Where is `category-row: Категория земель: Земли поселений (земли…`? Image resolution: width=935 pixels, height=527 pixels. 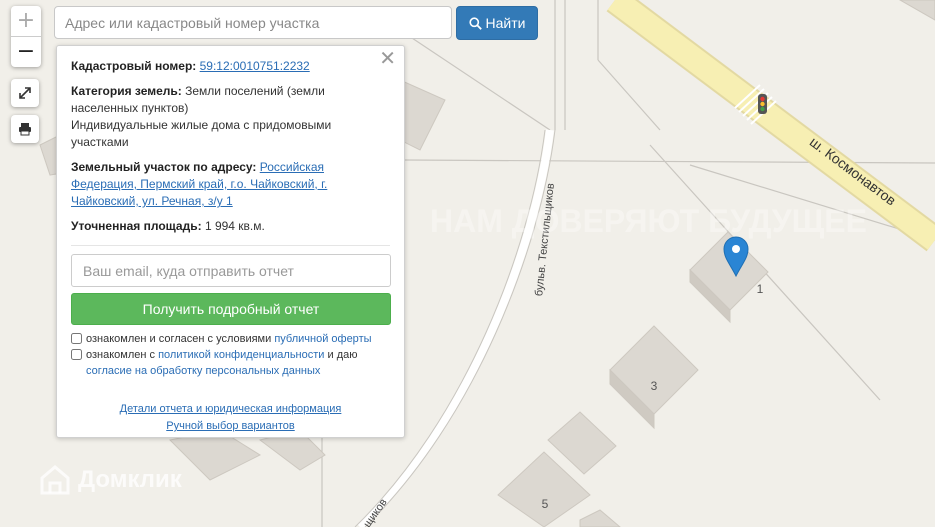
category-row: Категория земель: Земли поселений (земли… is located at coordinates (230, 117).